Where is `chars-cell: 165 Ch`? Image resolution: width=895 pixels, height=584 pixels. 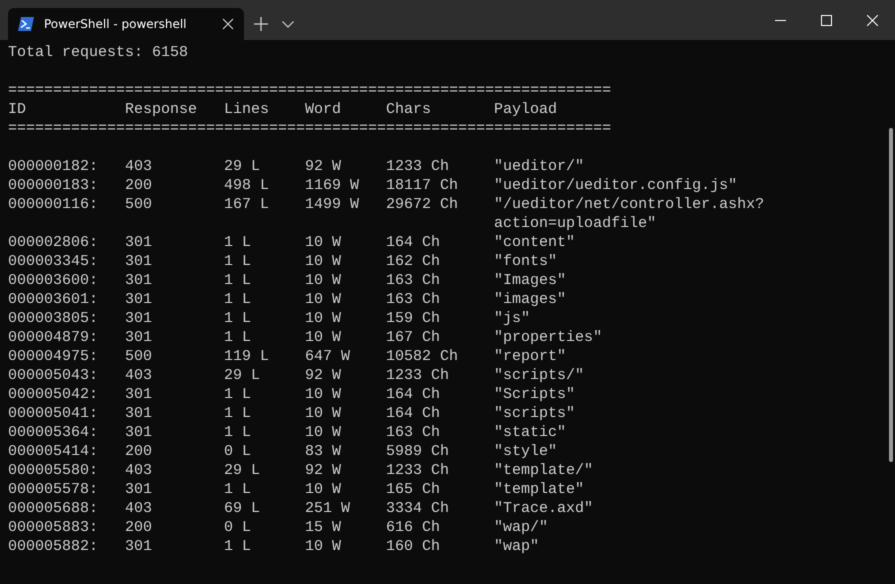
chars-cell: 165 Ch is located at coordinates (413, 489).